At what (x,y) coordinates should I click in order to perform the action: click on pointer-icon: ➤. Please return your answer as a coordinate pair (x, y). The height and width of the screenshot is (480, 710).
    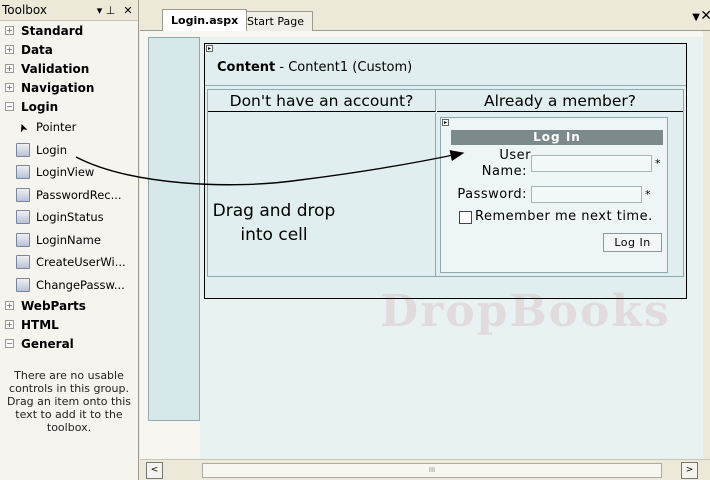
    Looking at the image, I should click on (23, 128).